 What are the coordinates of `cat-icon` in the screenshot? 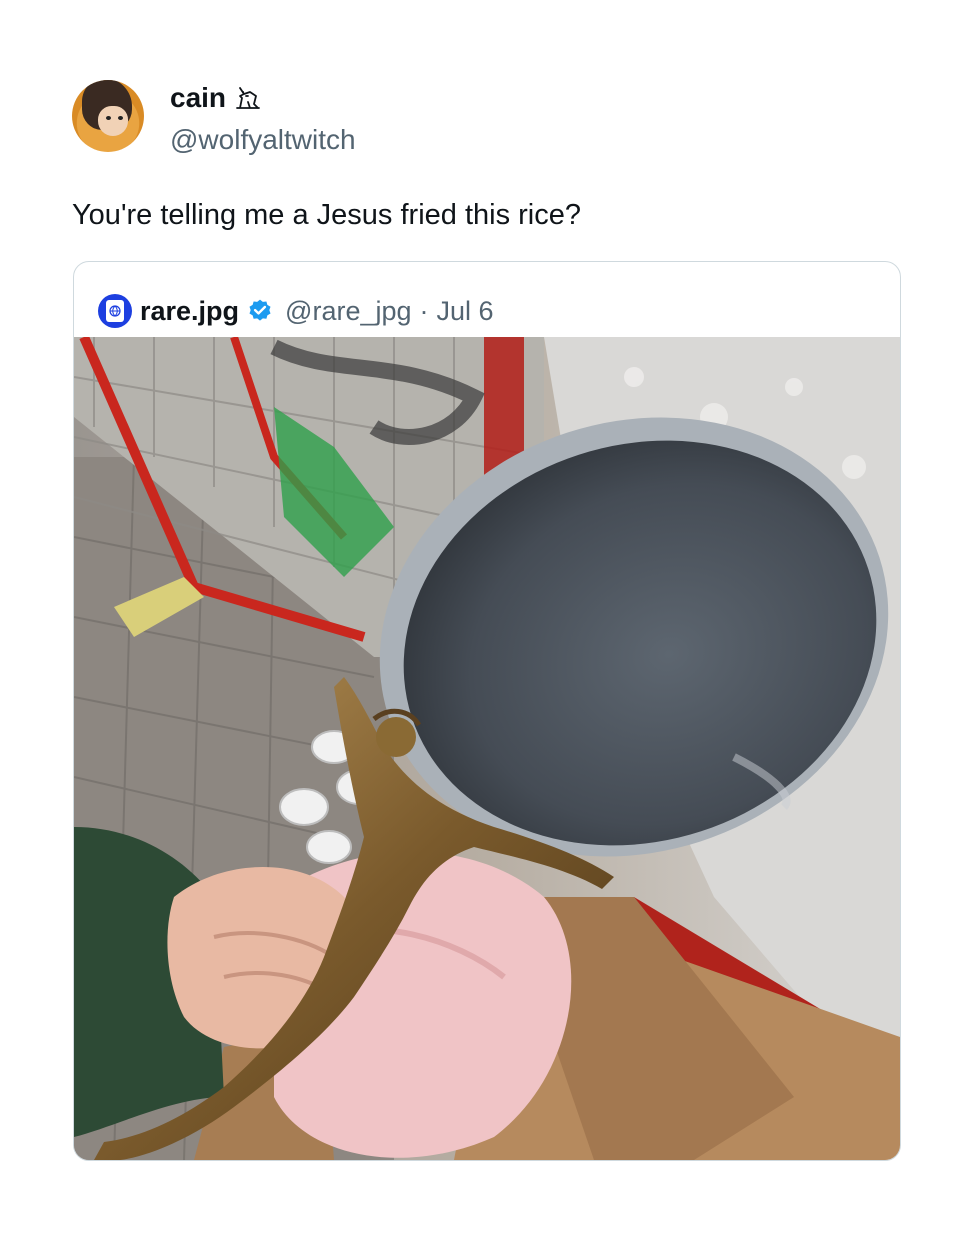 It's located at (248, 98).